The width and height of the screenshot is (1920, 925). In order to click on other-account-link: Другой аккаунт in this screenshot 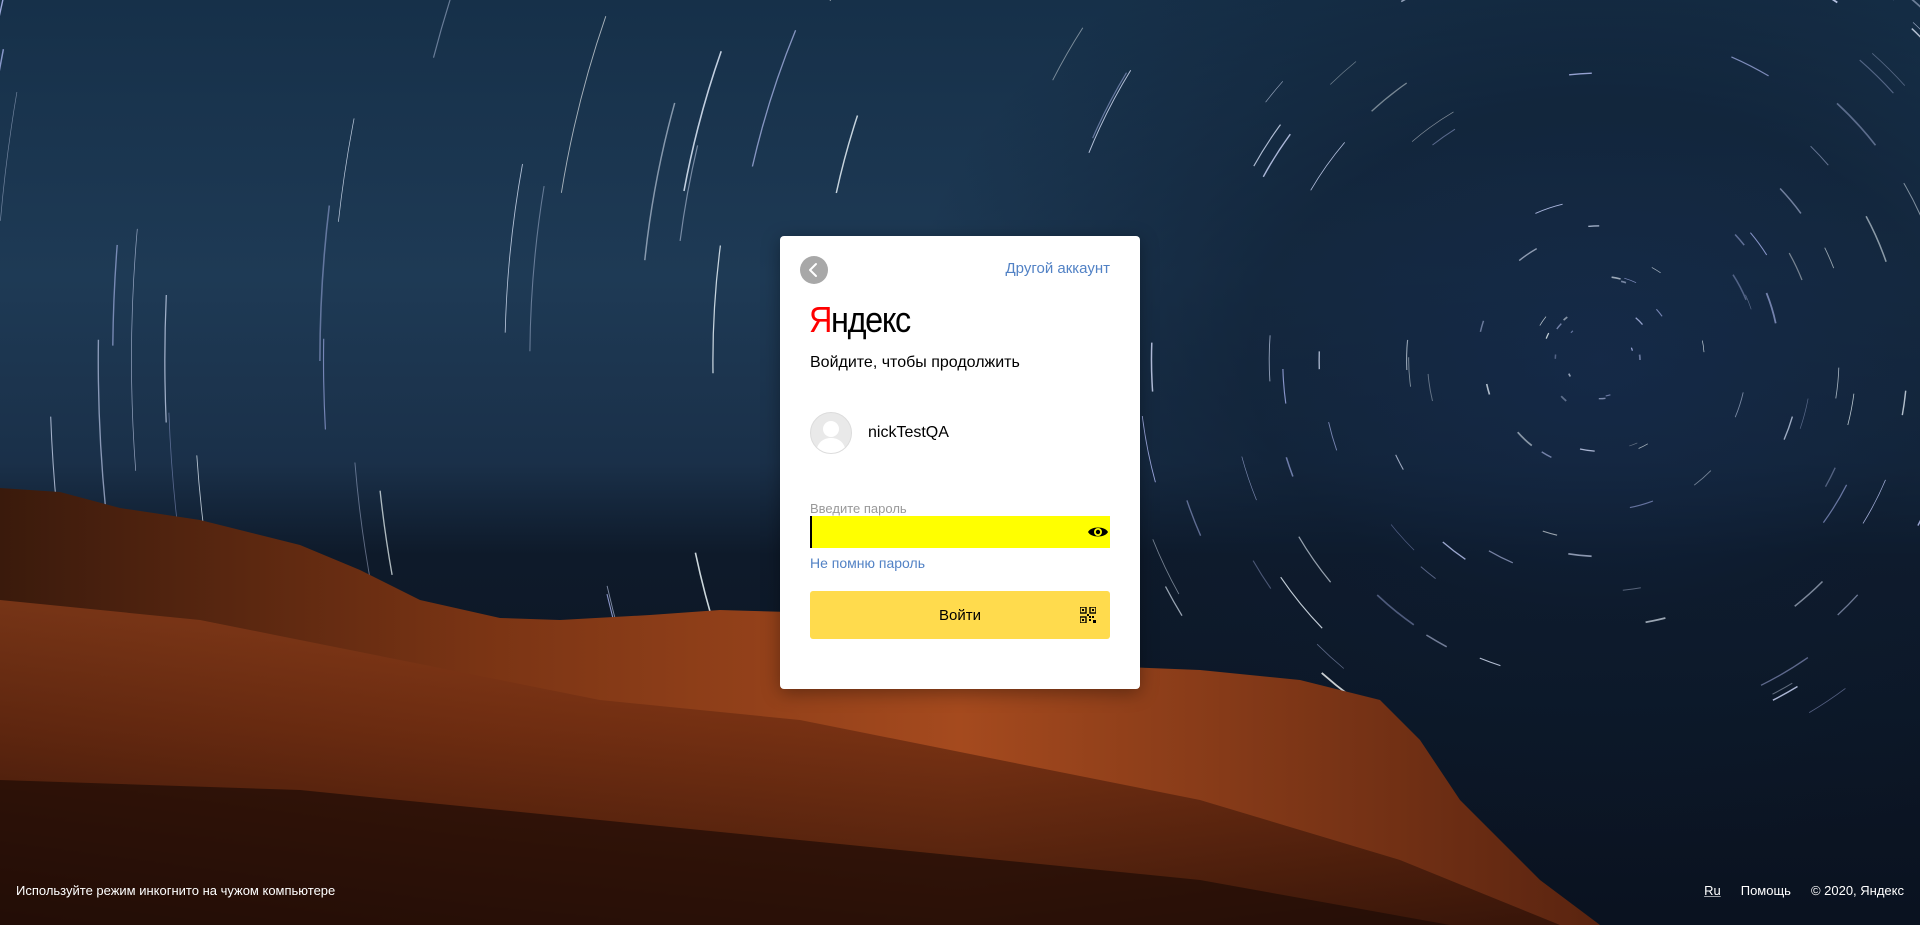, I will do `click(1058, 268)`.